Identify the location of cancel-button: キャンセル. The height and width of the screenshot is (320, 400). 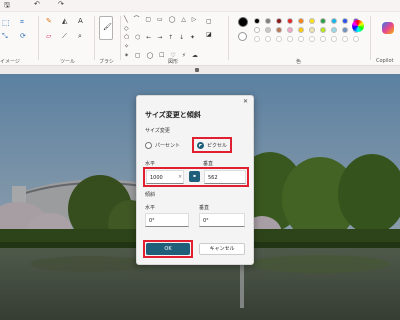
(222, 249).